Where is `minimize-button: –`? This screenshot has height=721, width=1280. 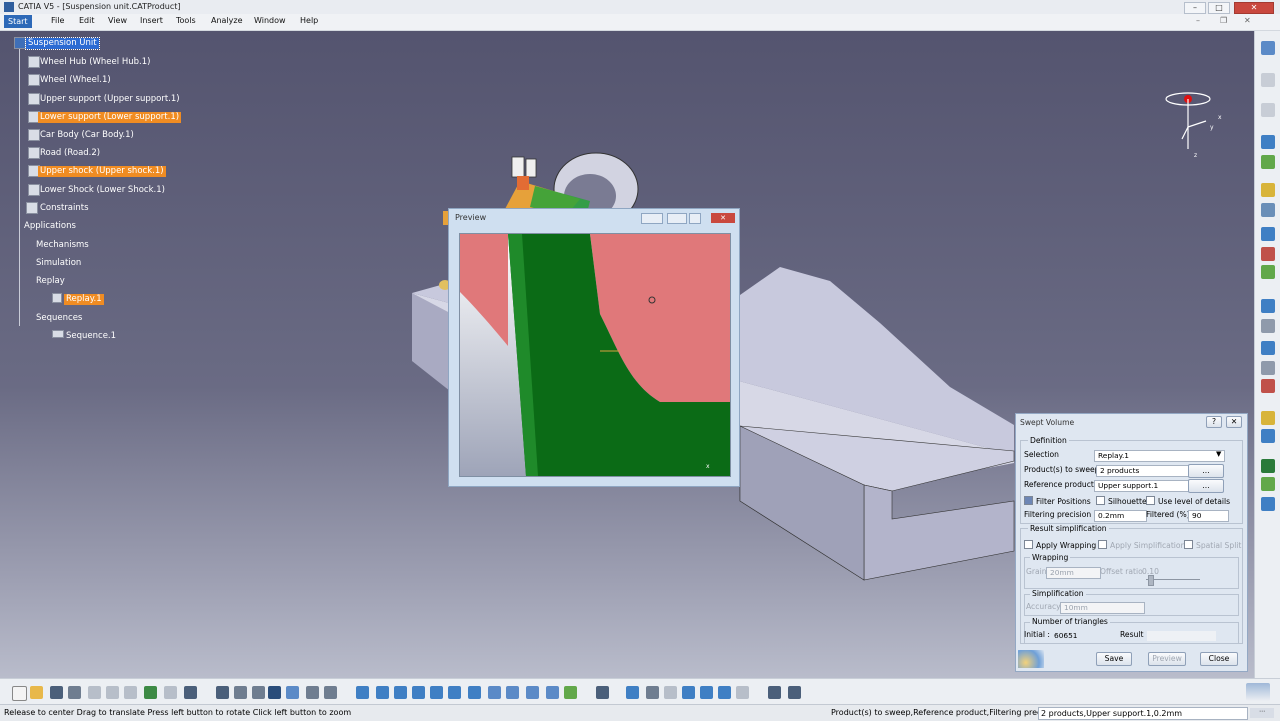 minimize-button: – is located at coordinates (1195, 8).